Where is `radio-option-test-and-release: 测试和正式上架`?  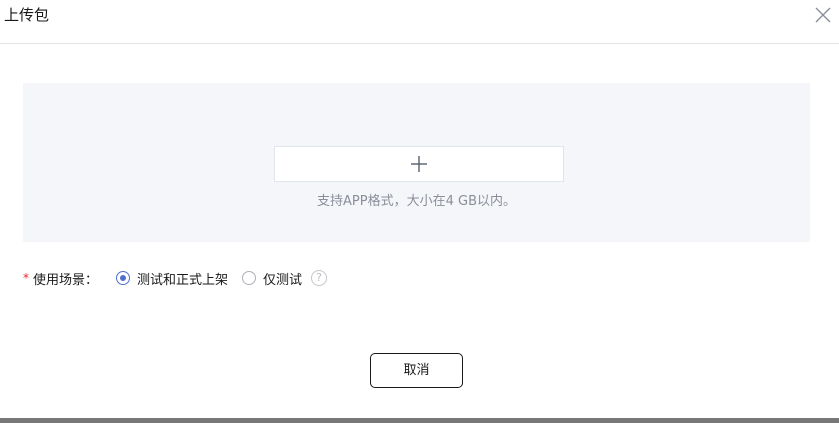
radio-option-test-and-release: 测试和正式上架 is located at coordinates (172, 278).